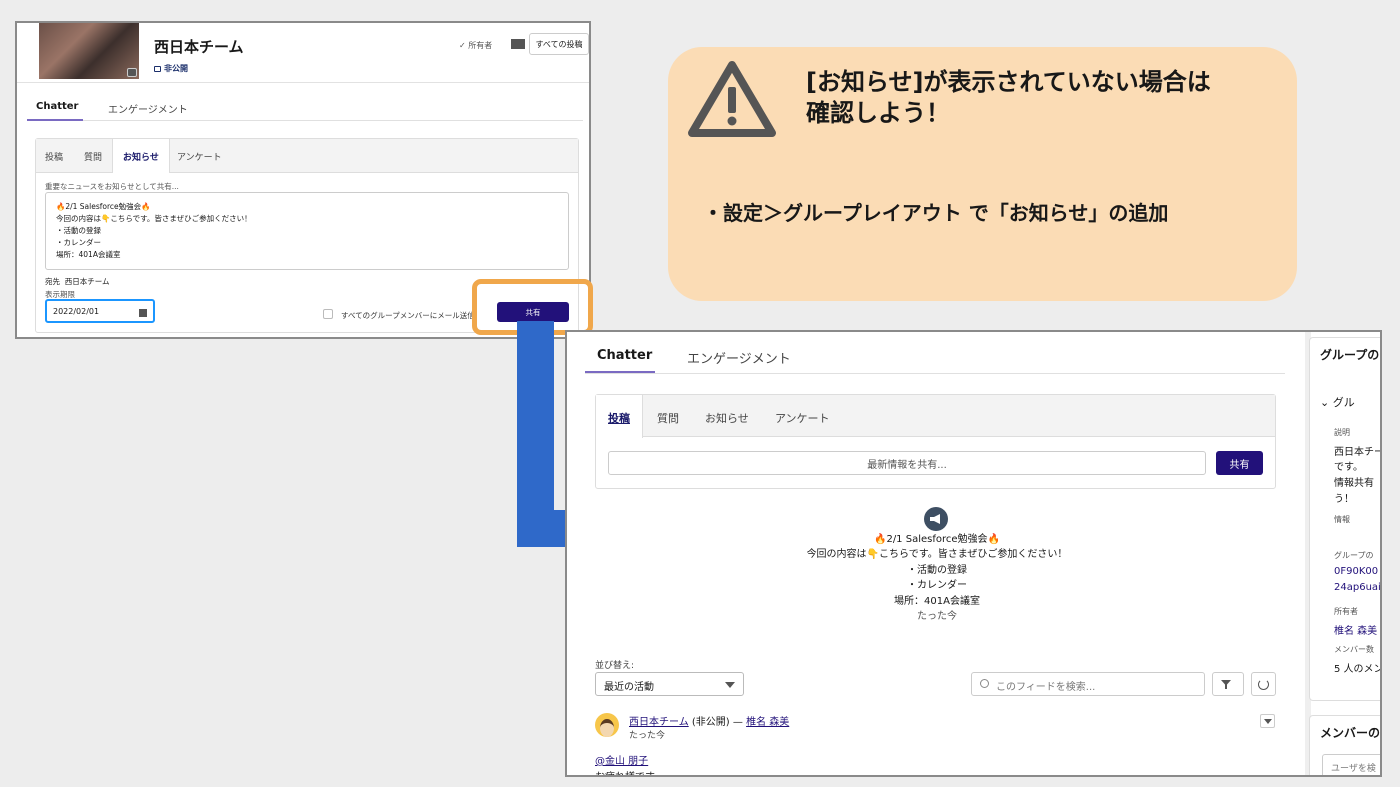 The height and width of the screenshot is (787, 1400). What do you see at coordinates (615, 666) in the screenshot?
I see `sort-label: 並び替え:` at bounding box center [615, 666].